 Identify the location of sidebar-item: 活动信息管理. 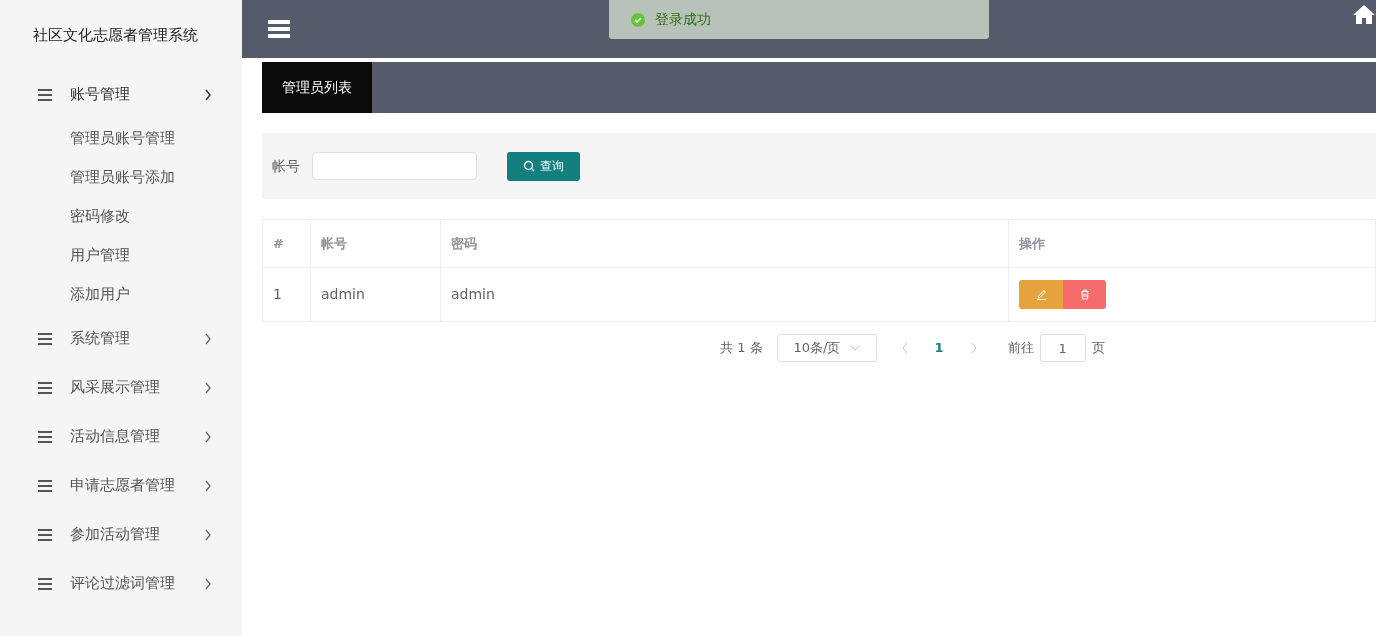
(121, 436).